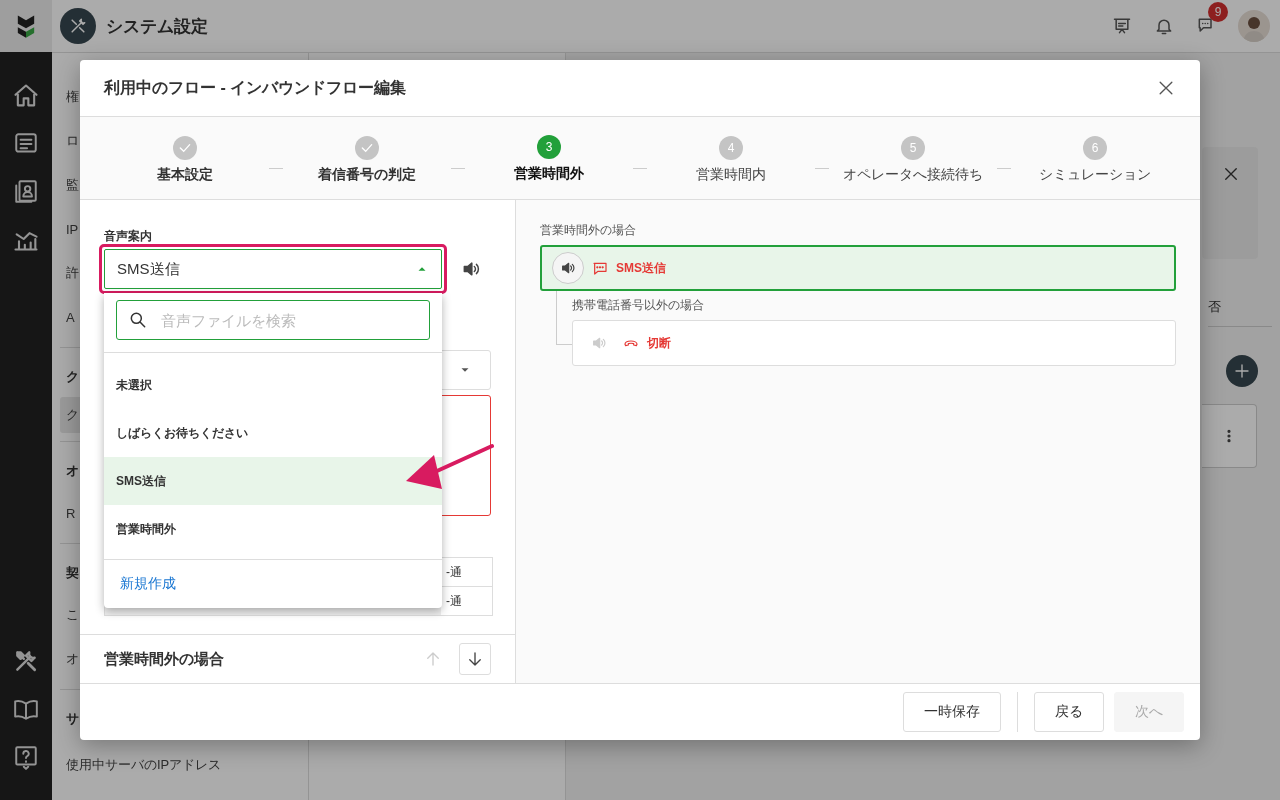  What do you see at coordinates (1214, 307) in the screenshot?
I see `column-header: 否` at bounding box center [1214, 307].